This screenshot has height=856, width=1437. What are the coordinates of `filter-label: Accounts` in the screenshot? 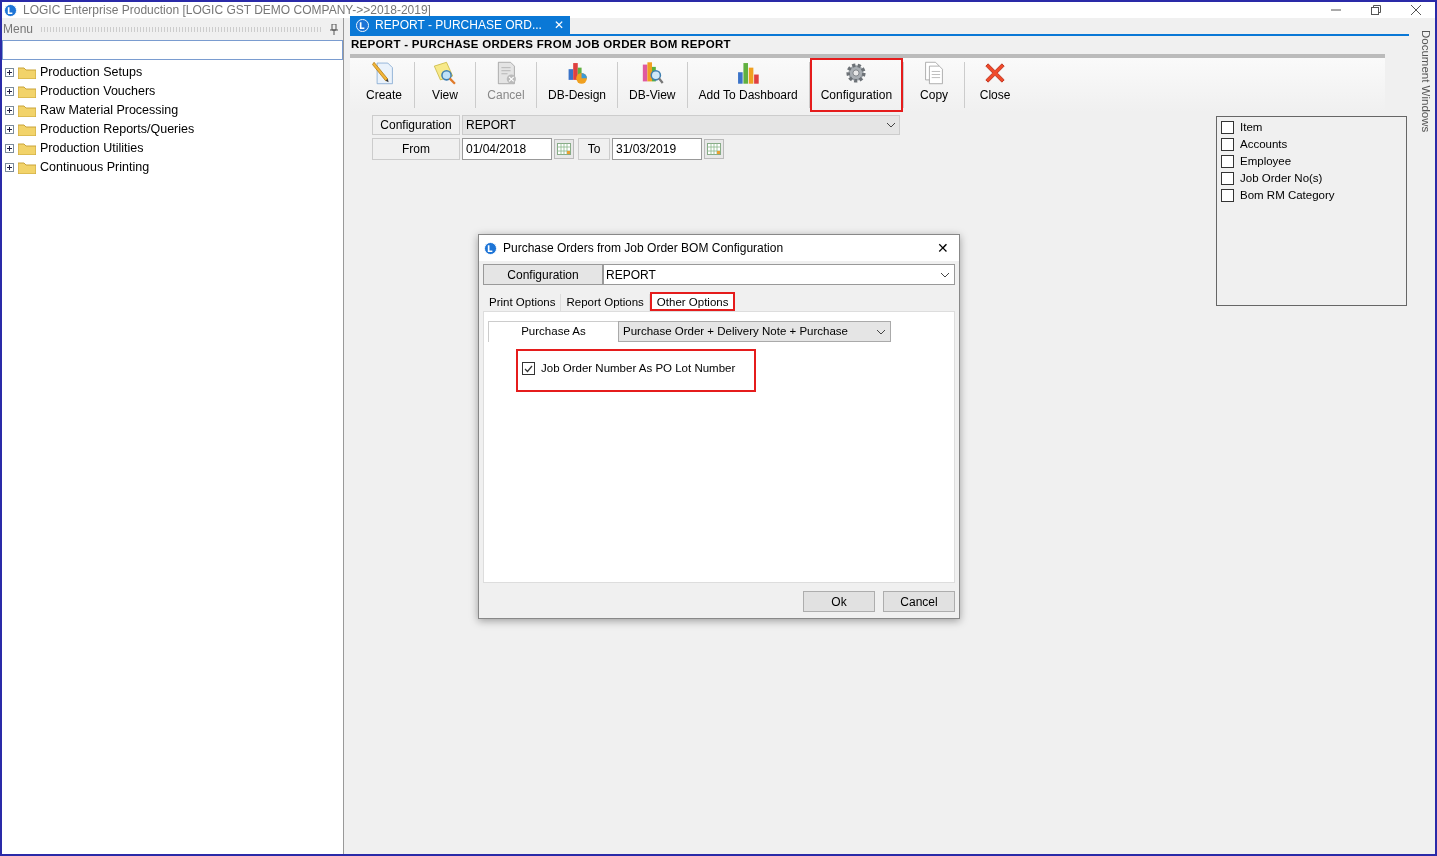 It's located at (1264, 144).